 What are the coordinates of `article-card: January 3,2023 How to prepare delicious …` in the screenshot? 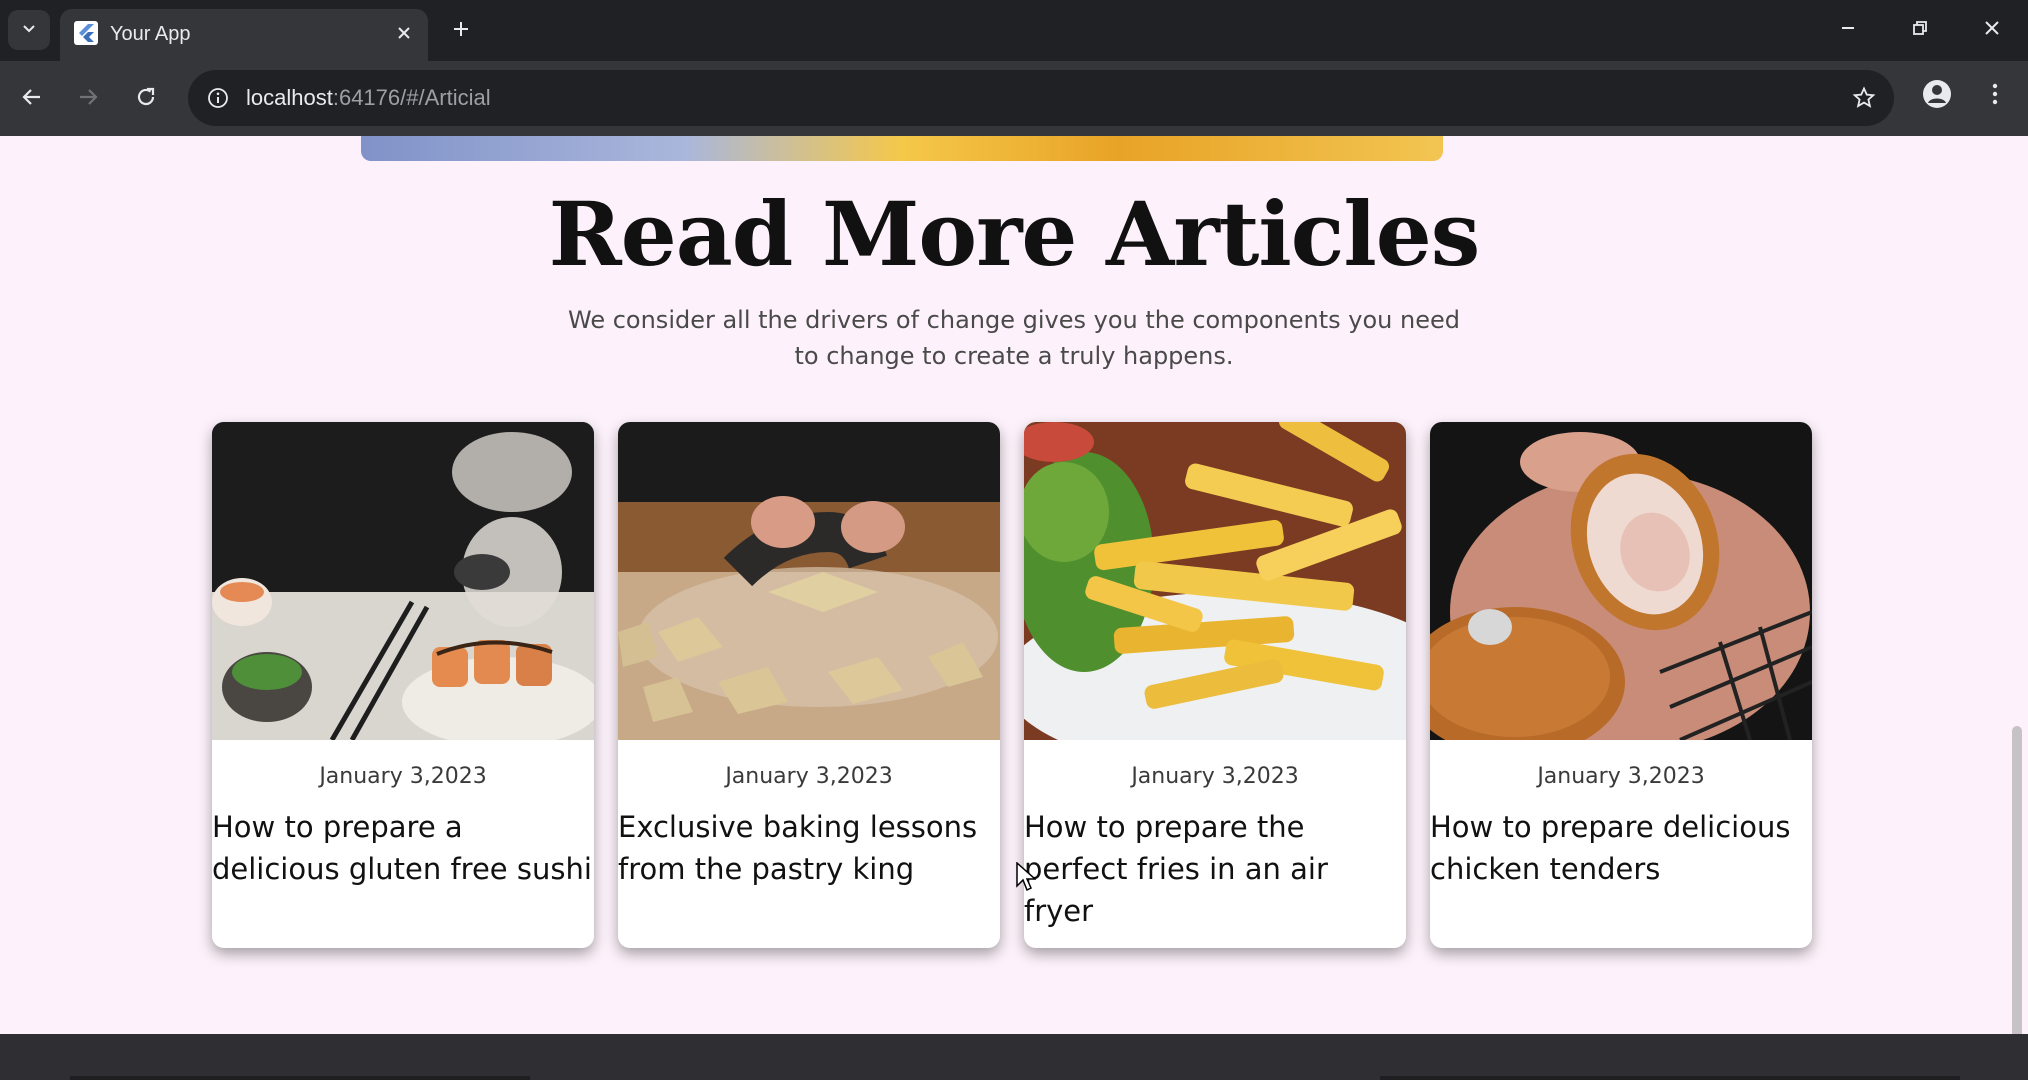 It's located at (1621, 685).